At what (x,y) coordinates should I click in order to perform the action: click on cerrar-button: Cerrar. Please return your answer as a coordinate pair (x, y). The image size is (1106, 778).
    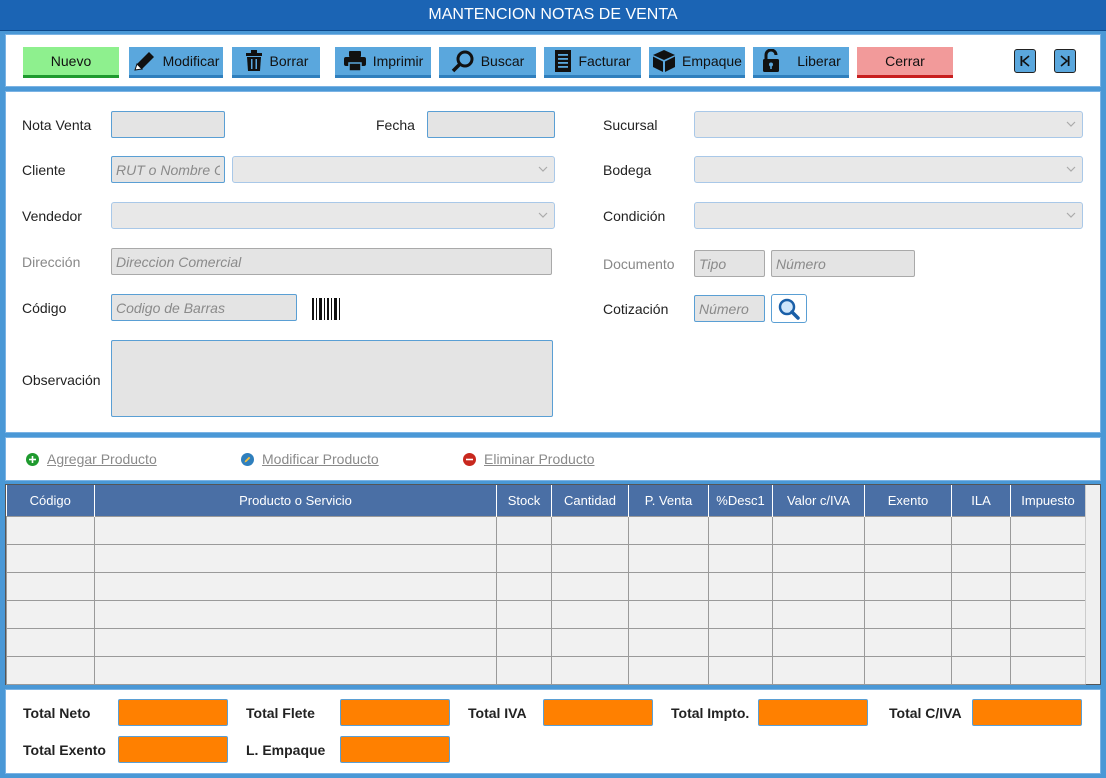
    Looking at the image, I should click on (905, 62).